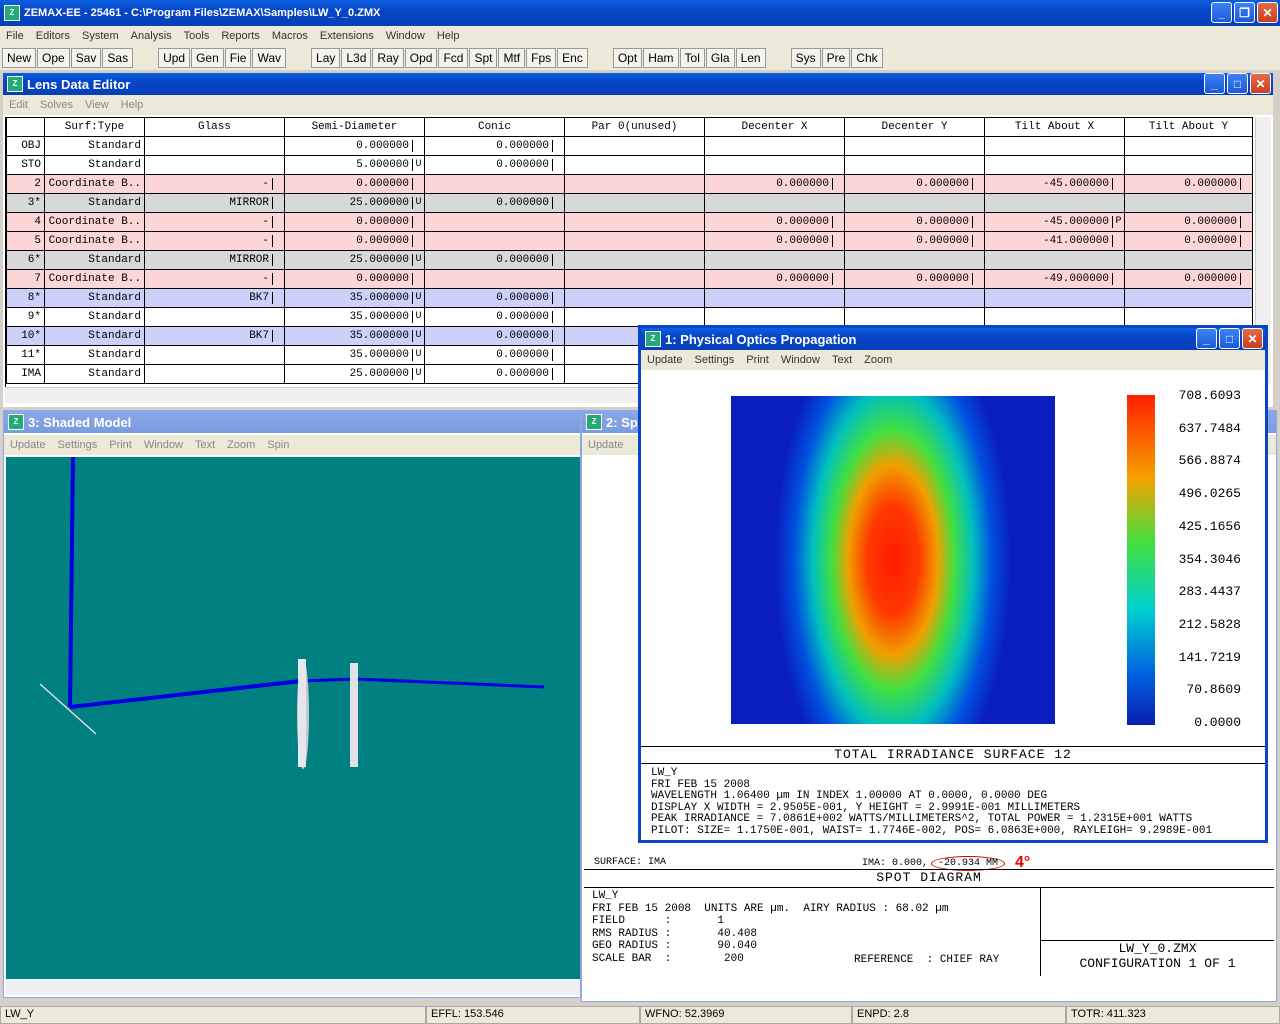 The image size is (1280, 1024). I want to click on toolbar-button-l3d: L3d, so click(356, 58).